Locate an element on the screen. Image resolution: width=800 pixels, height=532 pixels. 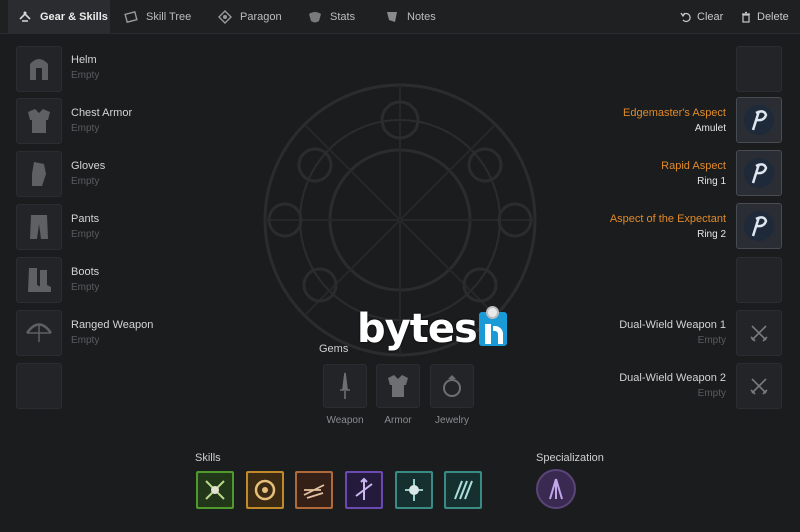
dual-wield-weapon-1-slot is located at coordinates (759, 333).